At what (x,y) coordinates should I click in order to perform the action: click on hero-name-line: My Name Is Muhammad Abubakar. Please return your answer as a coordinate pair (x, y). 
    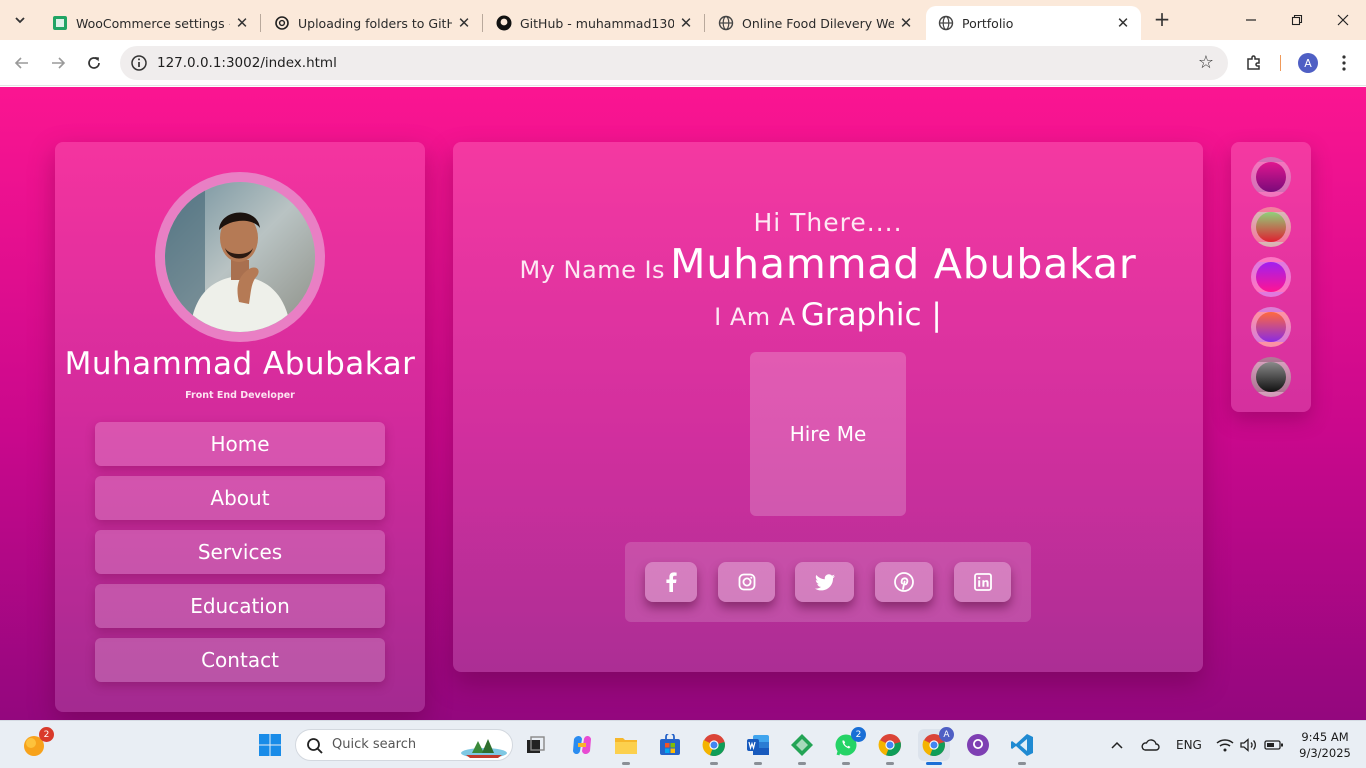
    Looking at the image, I should click on (828, 264).